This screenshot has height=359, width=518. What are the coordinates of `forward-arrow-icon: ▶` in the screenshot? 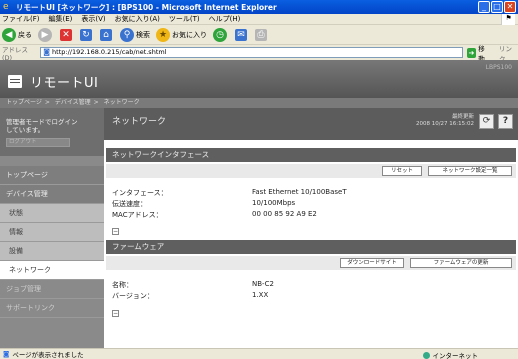 It's located at (45, 34).